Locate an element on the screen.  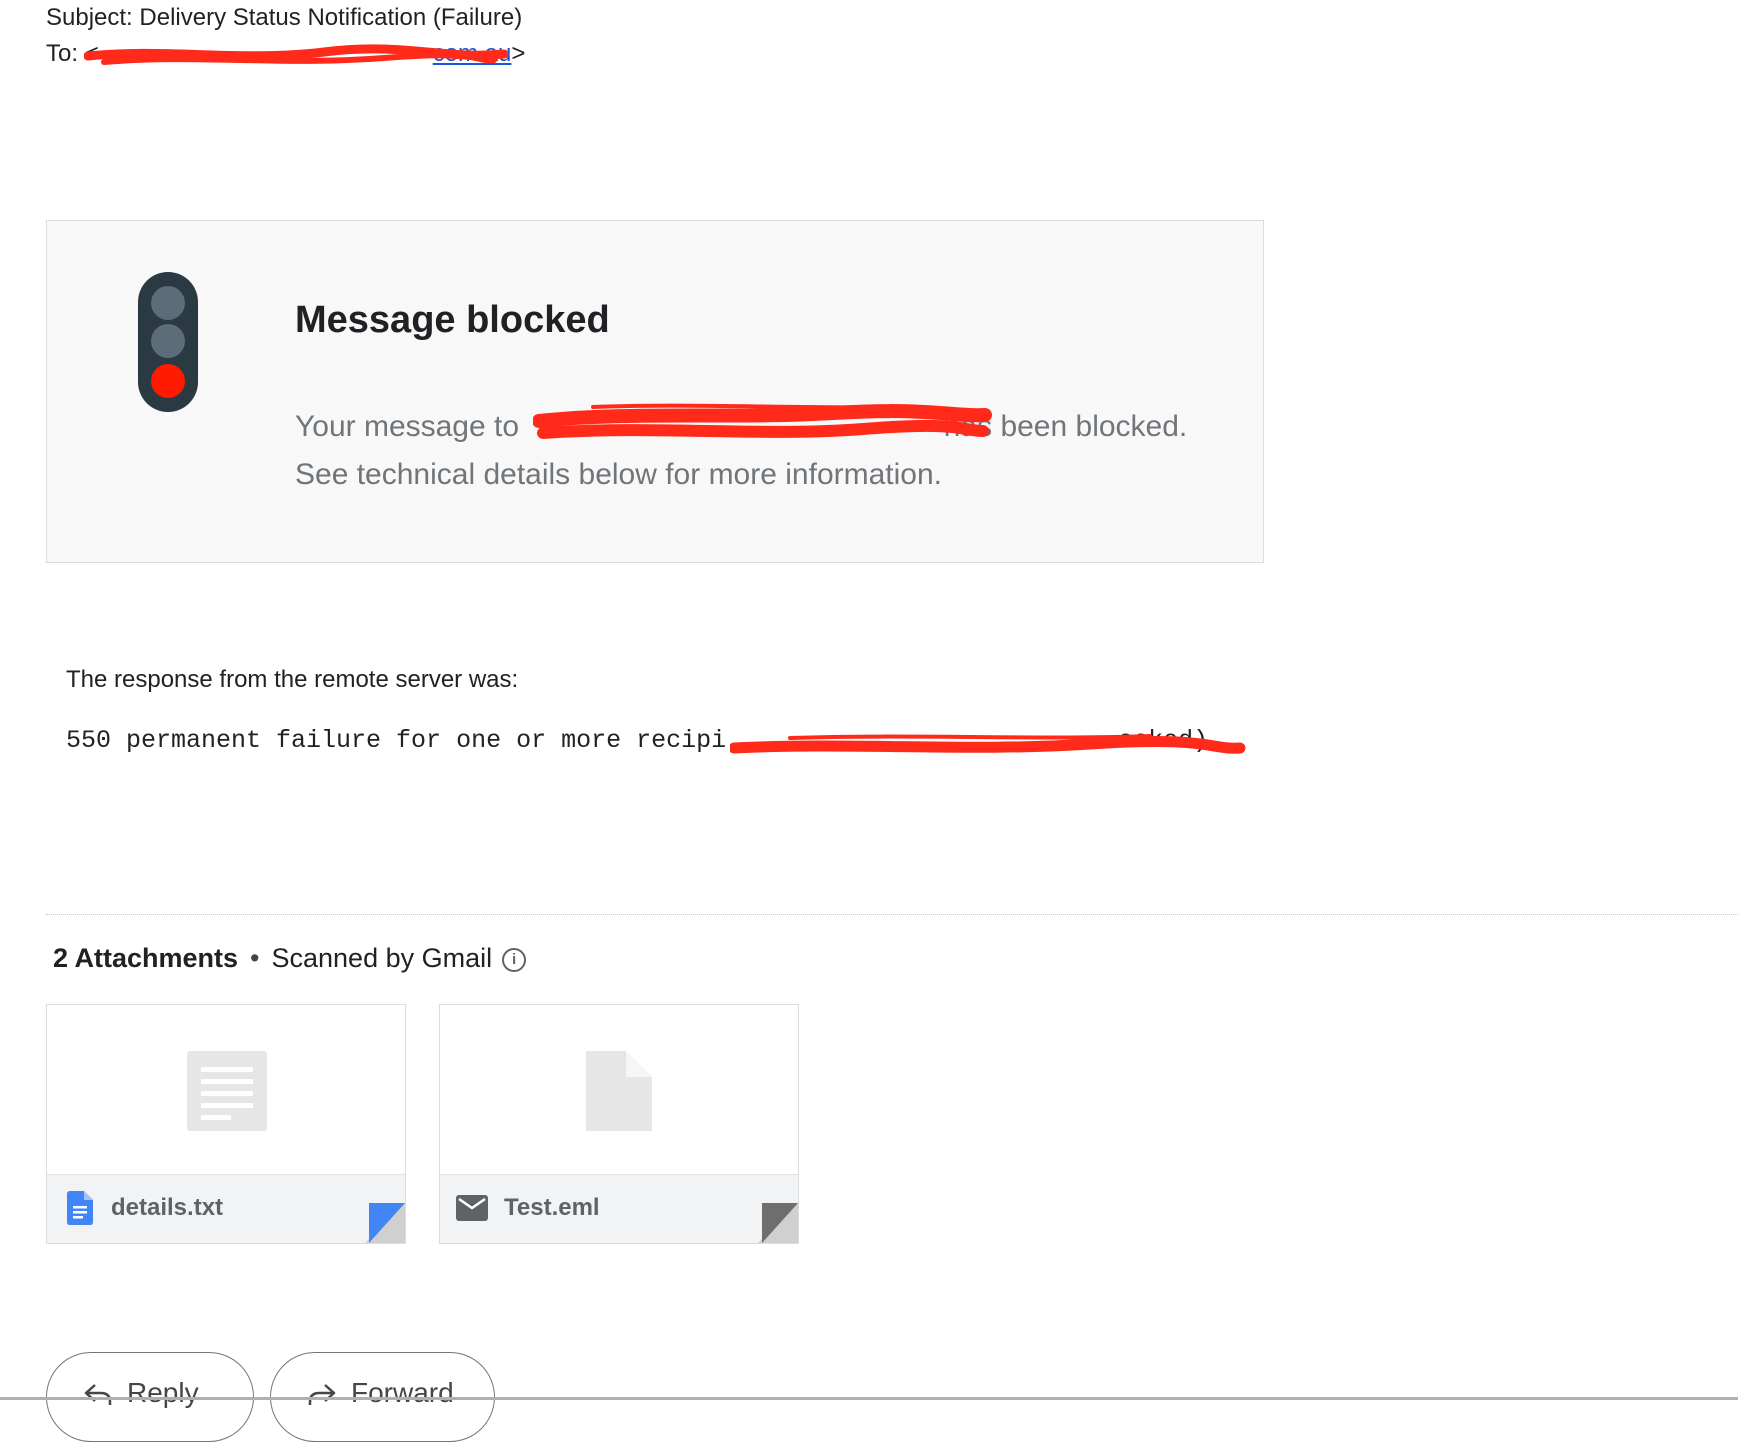
doc-icon is located at coordinates (80, 1208).